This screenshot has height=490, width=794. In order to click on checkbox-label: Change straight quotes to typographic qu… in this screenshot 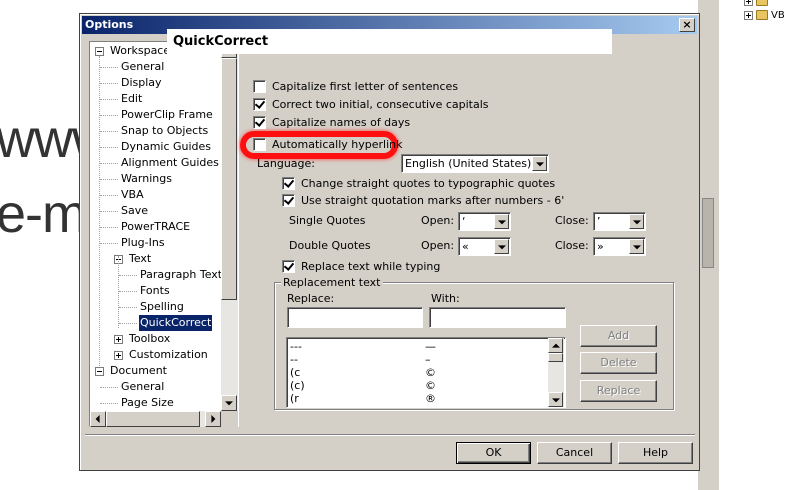, I will do `click(428, 183)`.